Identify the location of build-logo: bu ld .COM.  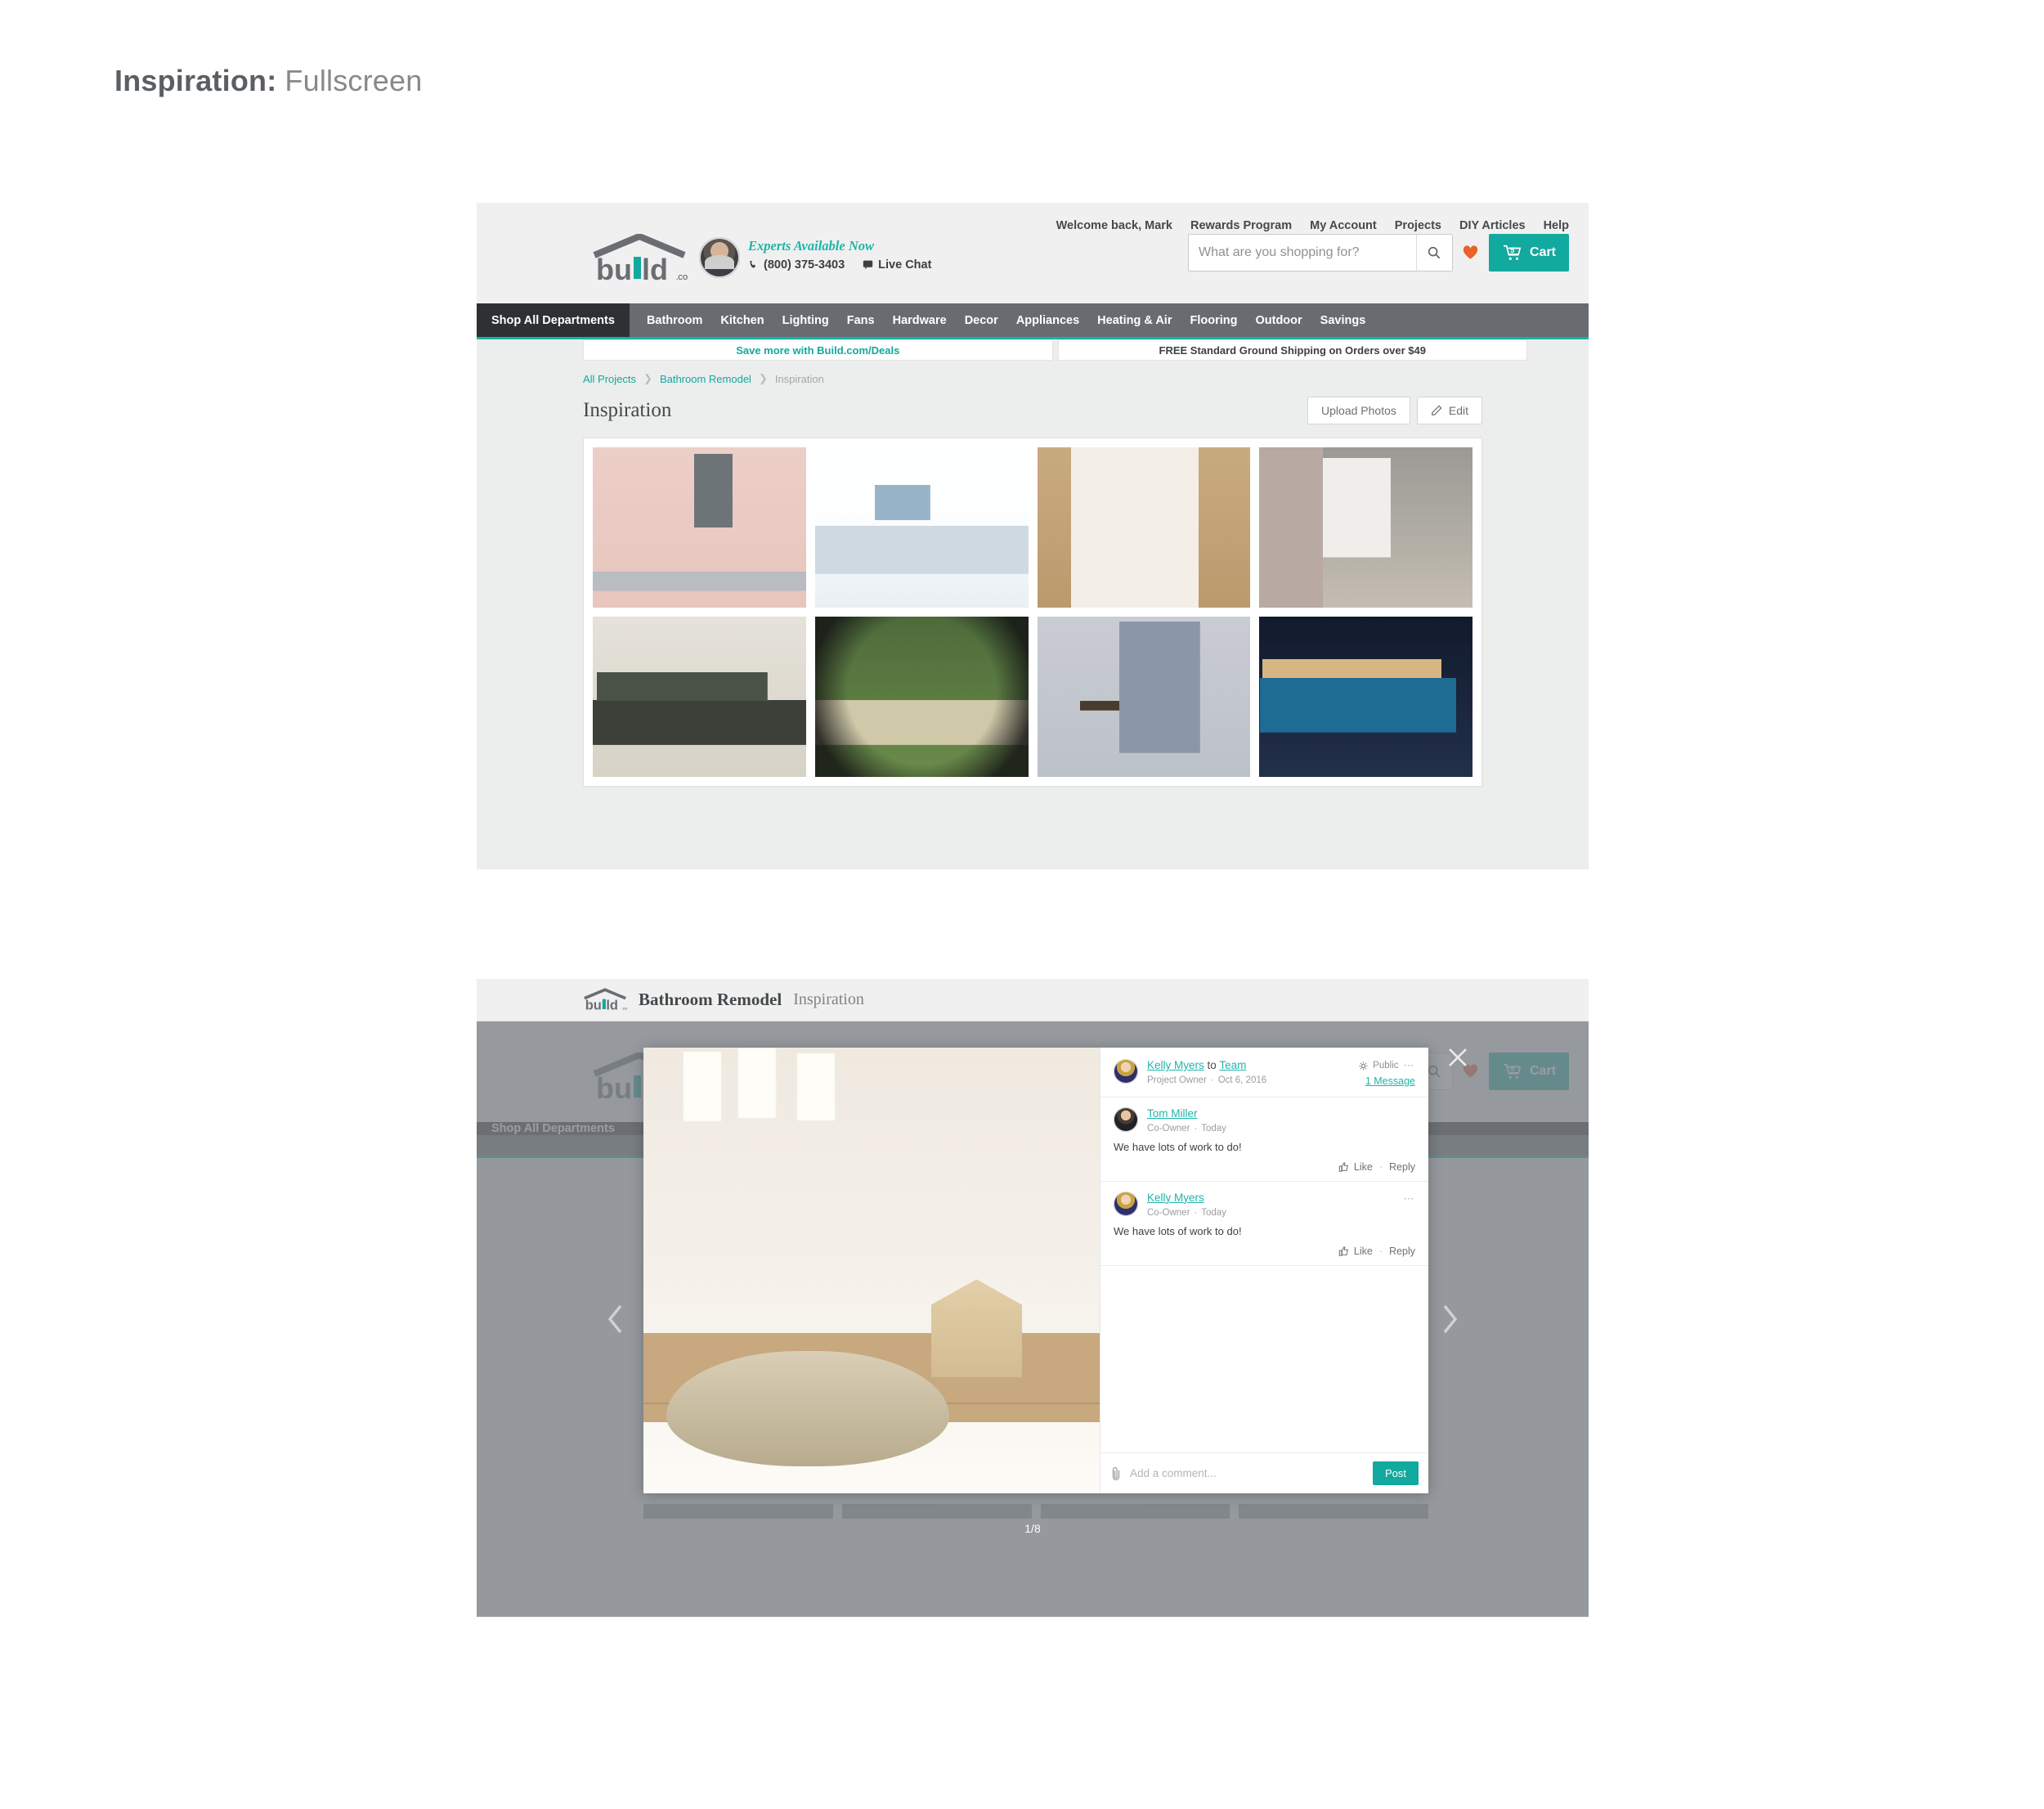
(639, 259).